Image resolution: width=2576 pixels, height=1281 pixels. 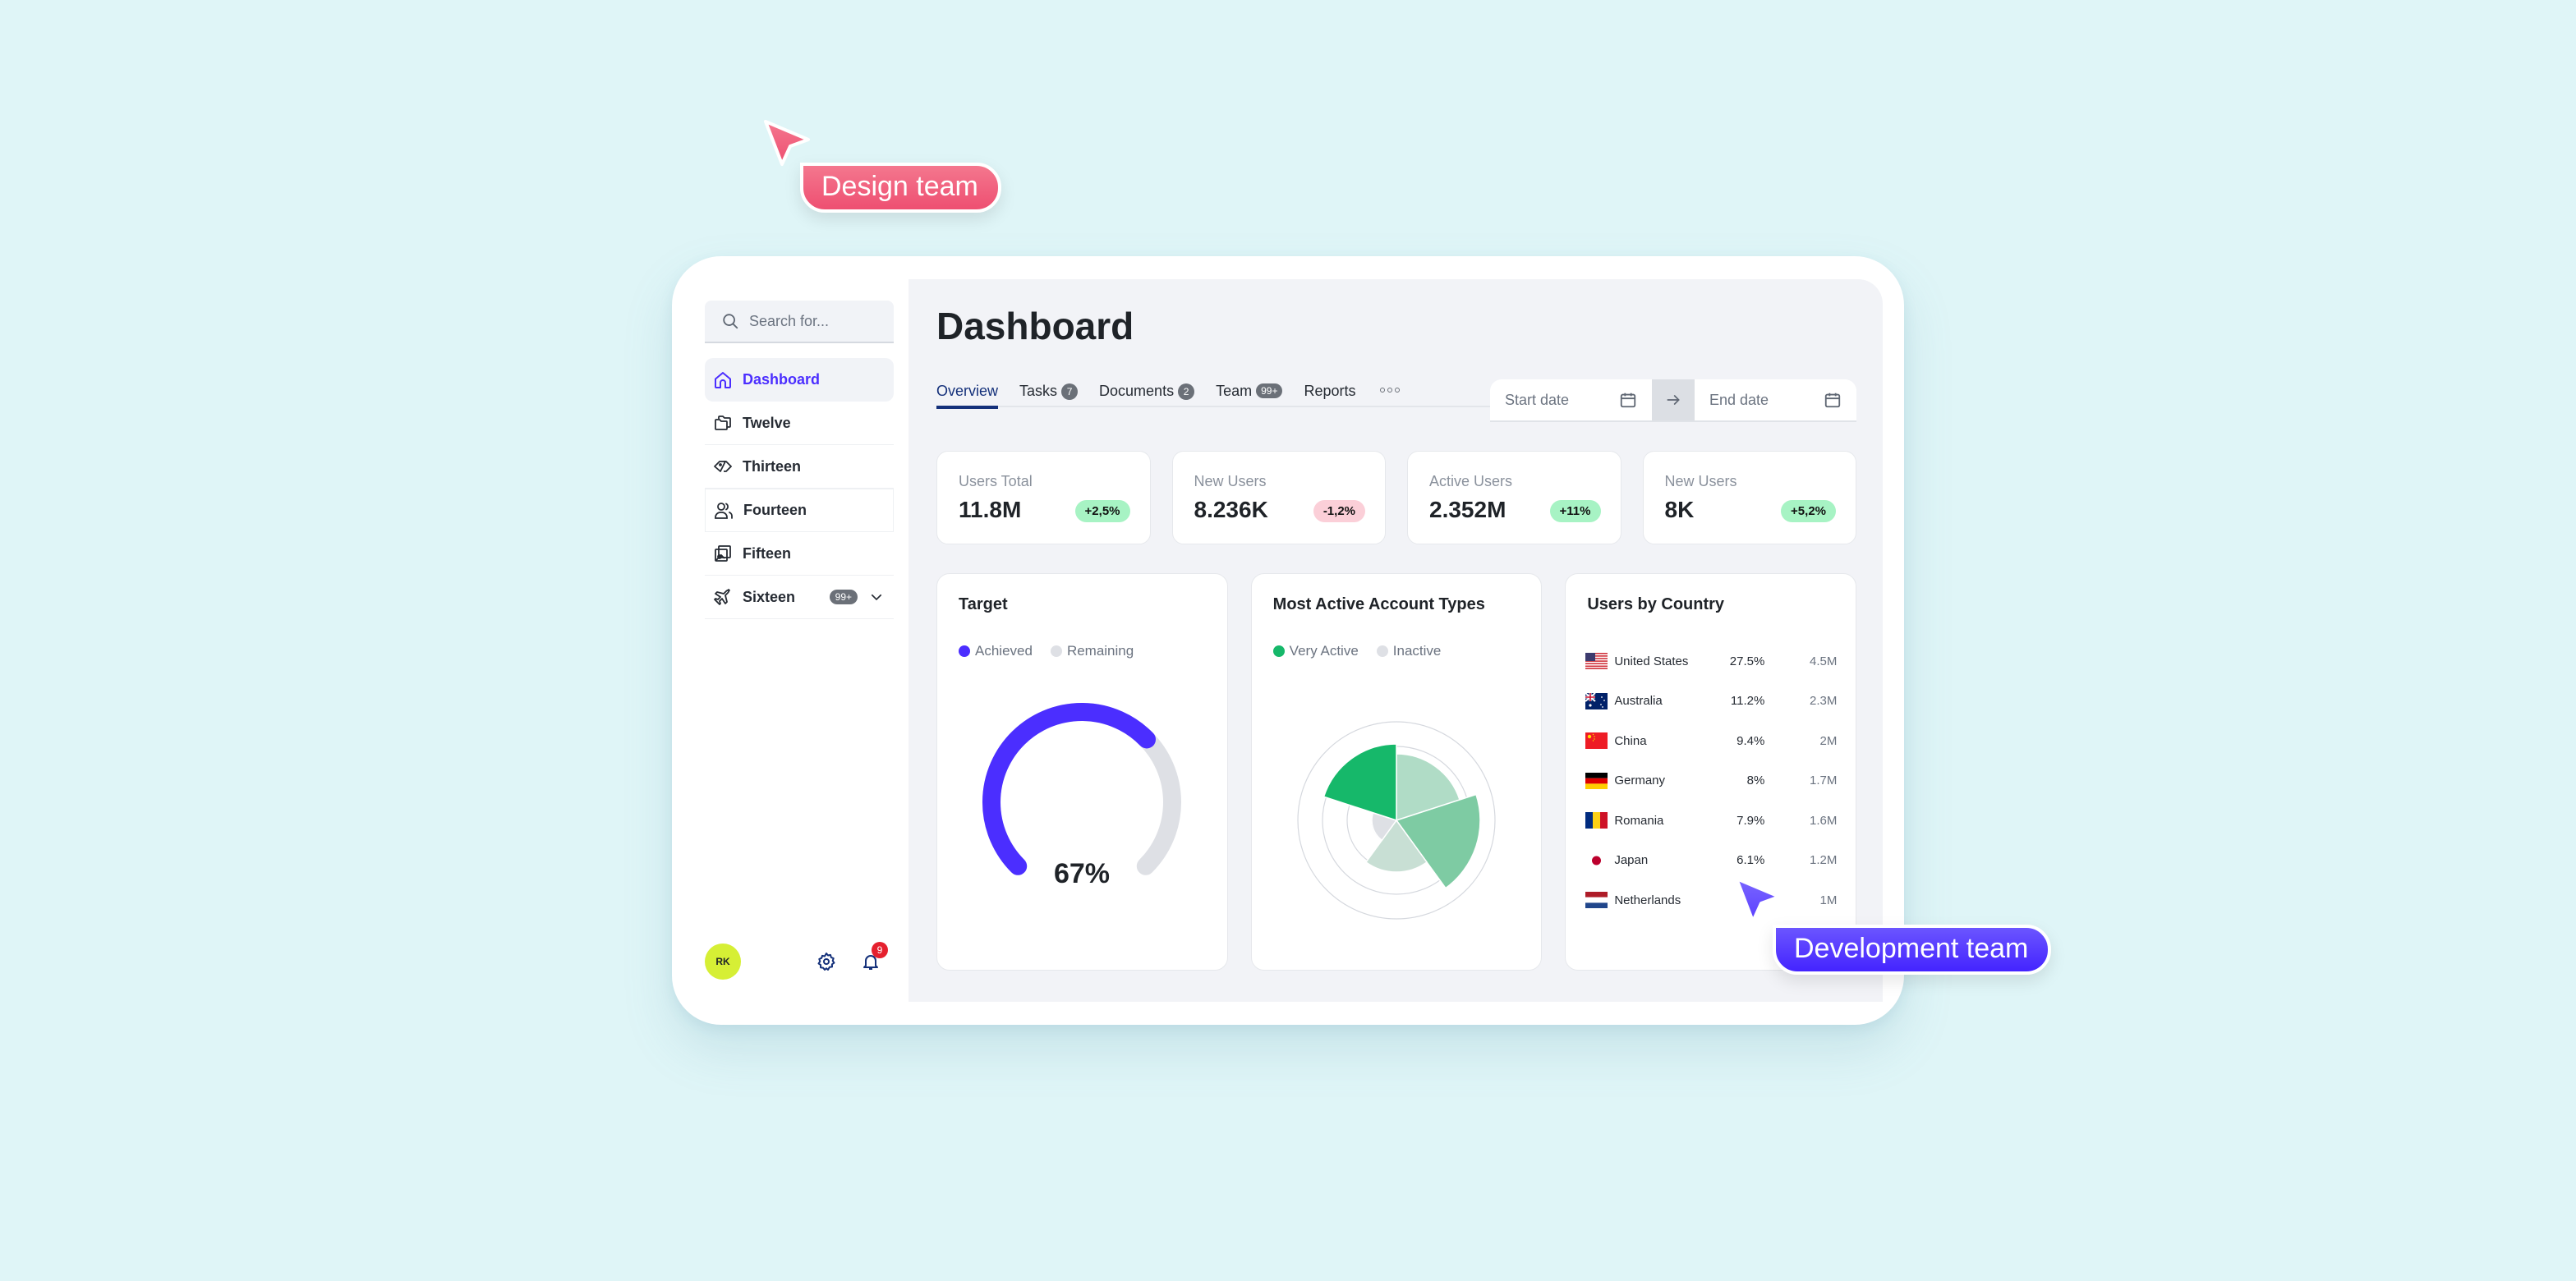 I want to click on sidebar-item-dashboard: Dashboard, so click(x=799, y=380).